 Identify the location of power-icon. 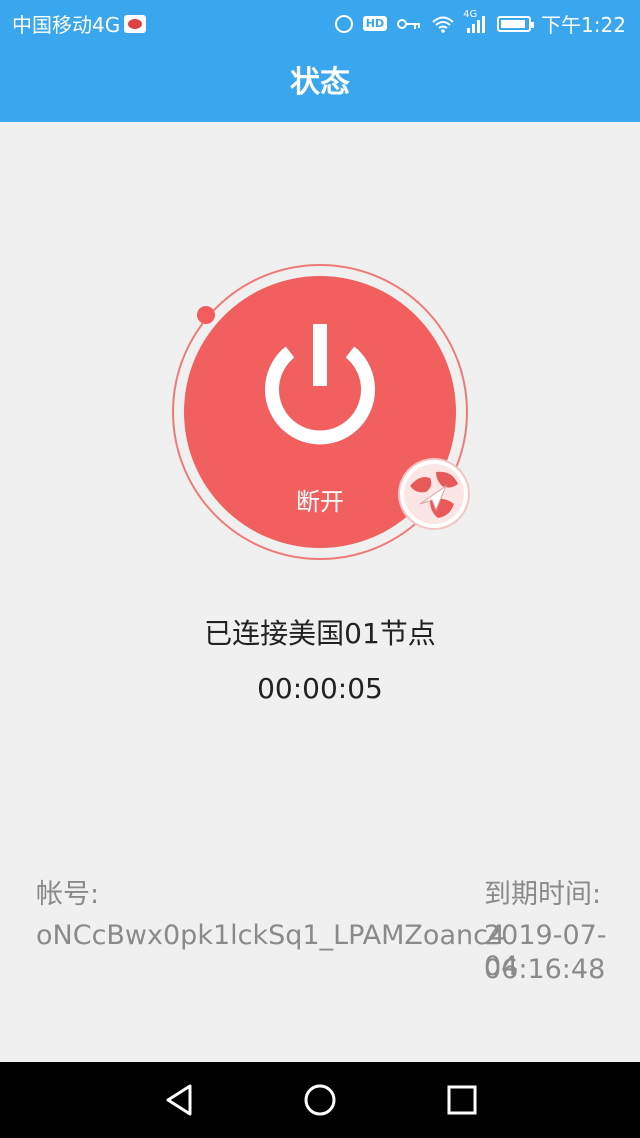
(320, 384).